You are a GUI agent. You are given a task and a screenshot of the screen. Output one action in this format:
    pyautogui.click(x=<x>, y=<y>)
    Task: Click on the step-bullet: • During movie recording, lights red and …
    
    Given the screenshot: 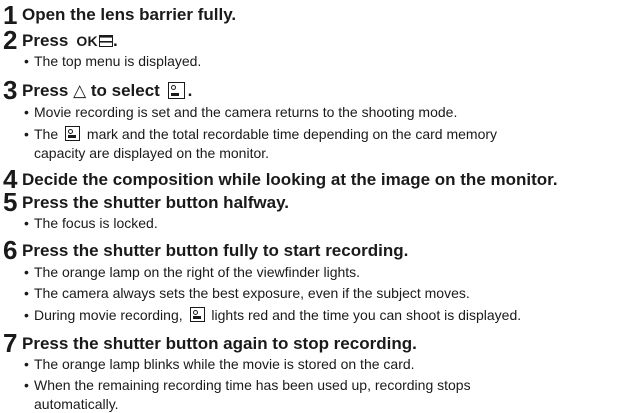 What is the action you would take?
    pyautogui.click(x=273, y=315)
    